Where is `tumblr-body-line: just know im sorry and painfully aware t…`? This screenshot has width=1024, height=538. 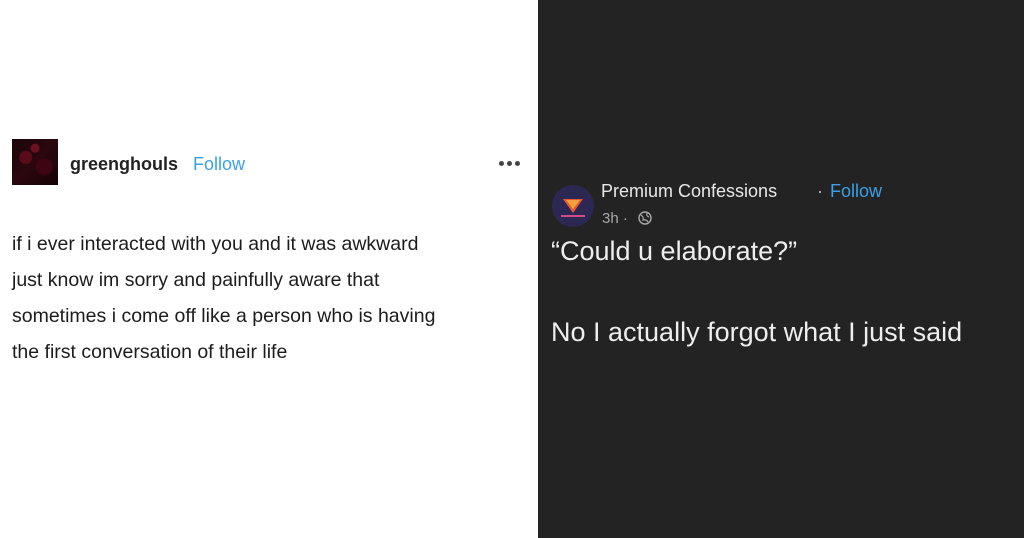
tumblr-body-line: just know im sorry and painfully aware t… is located at coordinates (196, 280).